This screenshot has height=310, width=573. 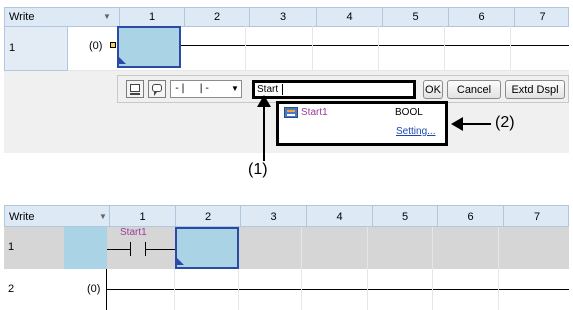 What do you see at coordinates (157, 89) in the screenshot?
I see `comment-icon` at bounding box center [157, 89].